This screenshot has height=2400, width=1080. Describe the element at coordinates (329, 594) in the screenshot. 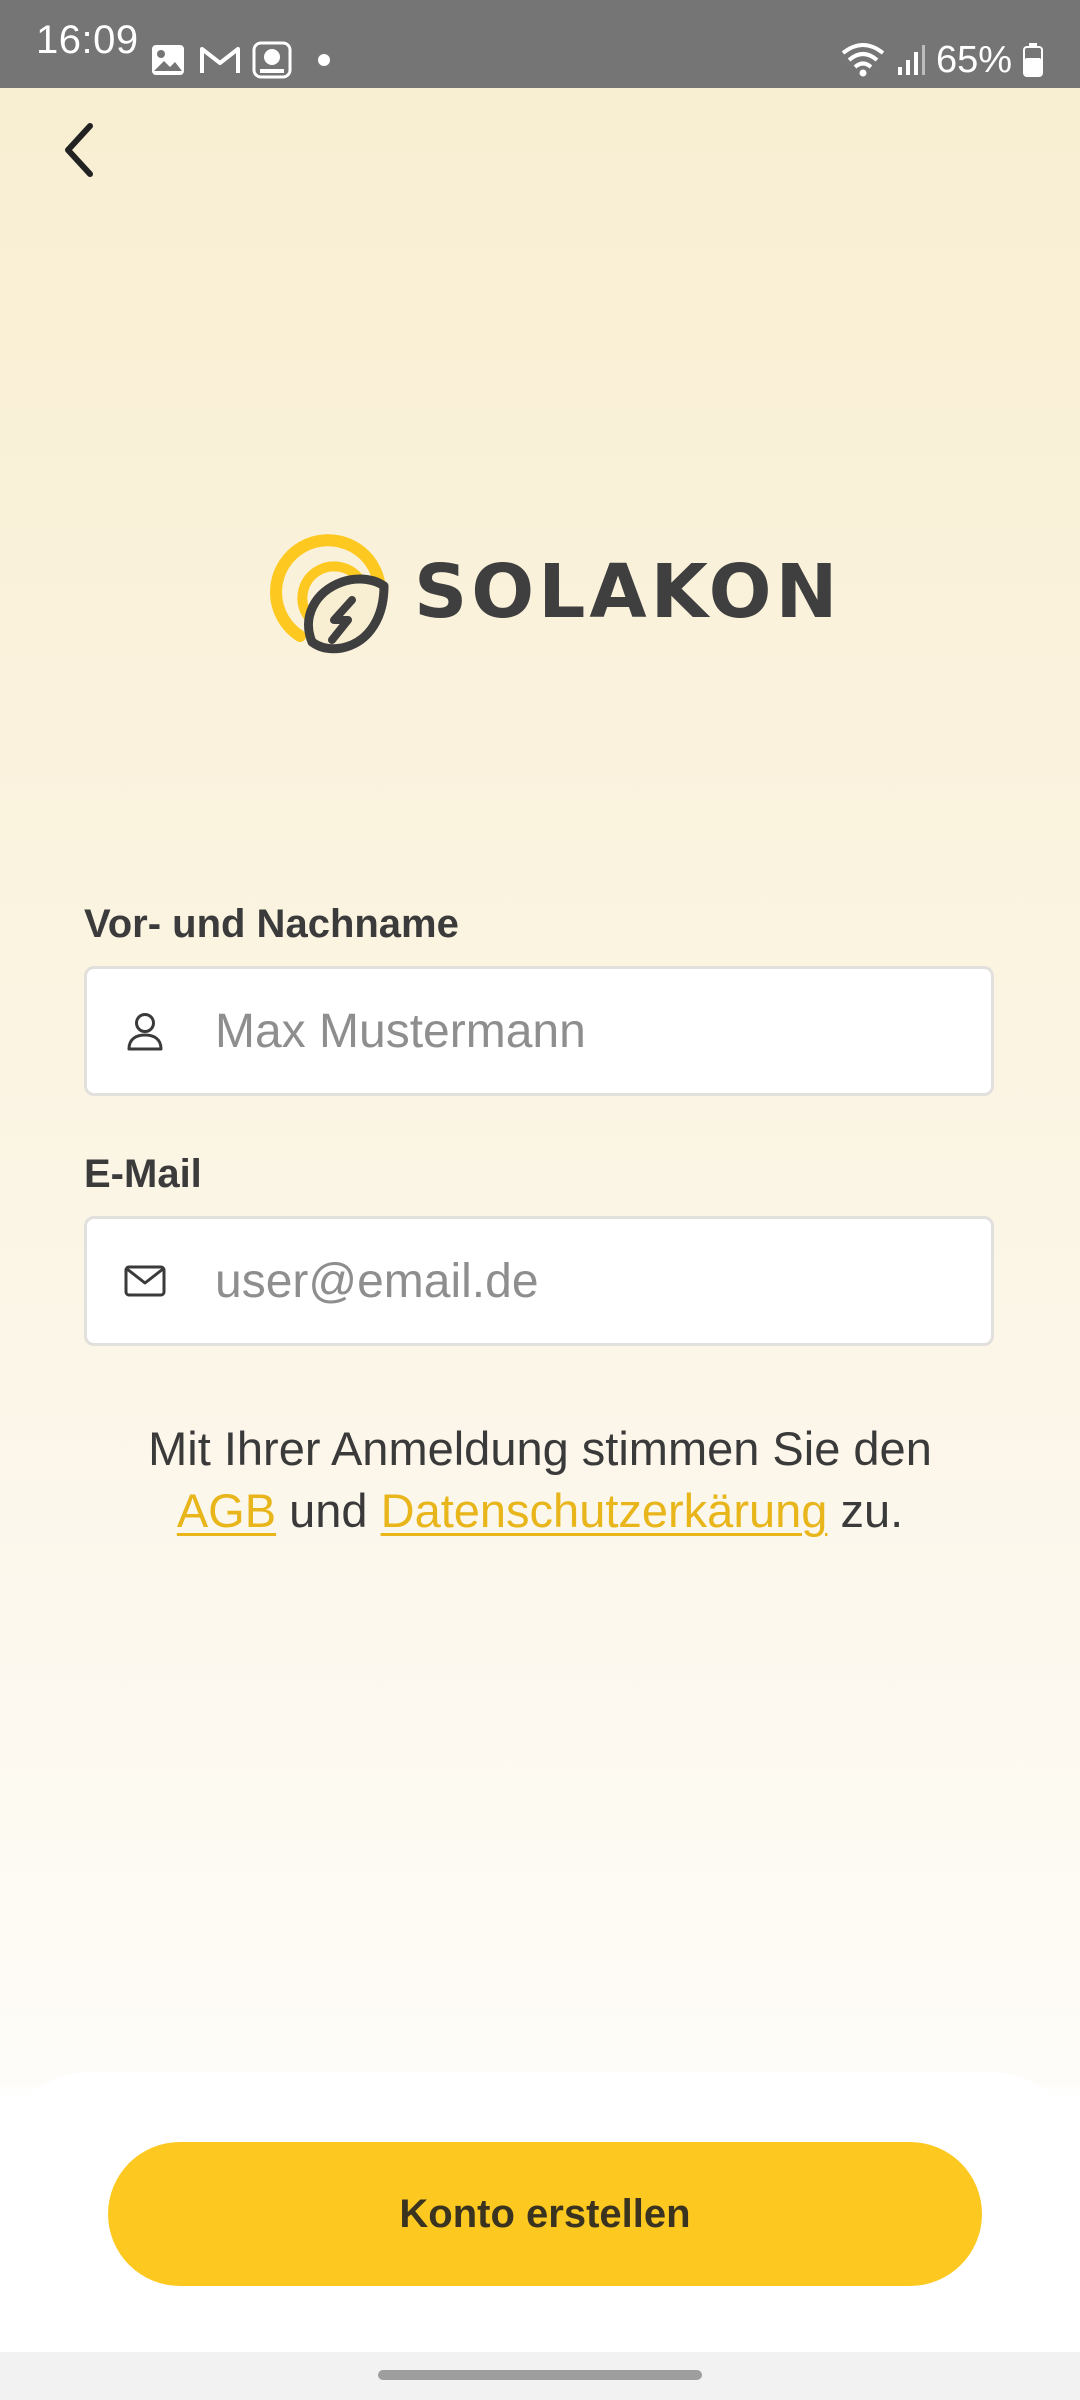

I see `solakon-logo-mark` at that location.